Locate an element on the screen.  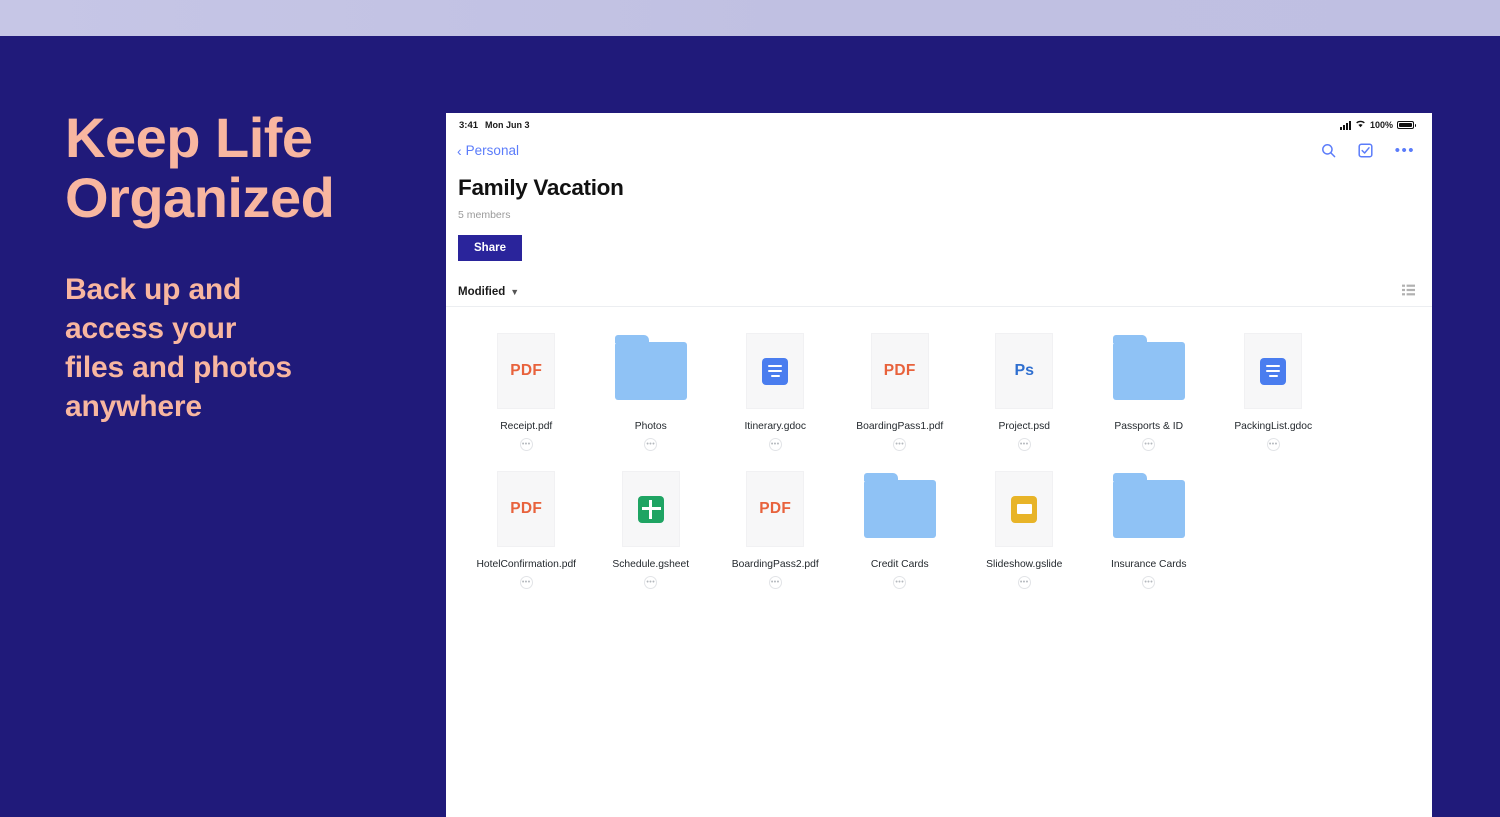
file-tile: Insurance Cards ••• is located at coordinates (1149, 528).